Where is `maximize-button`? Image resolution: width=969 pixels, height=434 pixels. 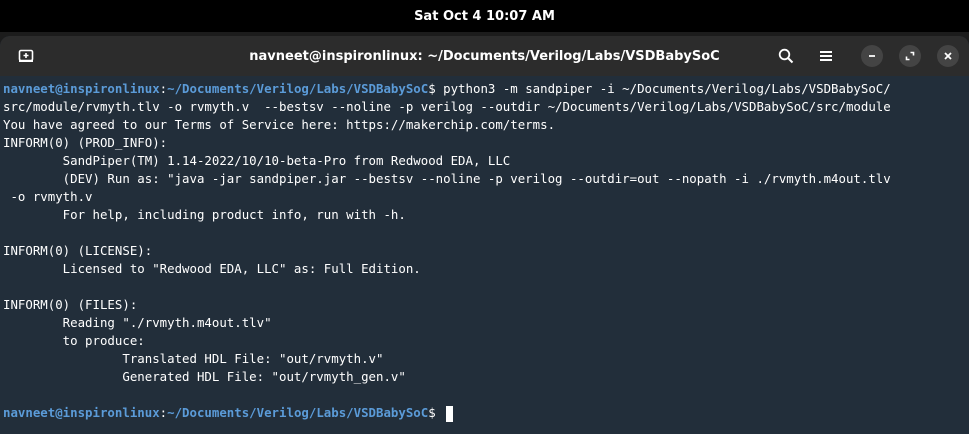
maximize-button is located at coordinates (910, 56).